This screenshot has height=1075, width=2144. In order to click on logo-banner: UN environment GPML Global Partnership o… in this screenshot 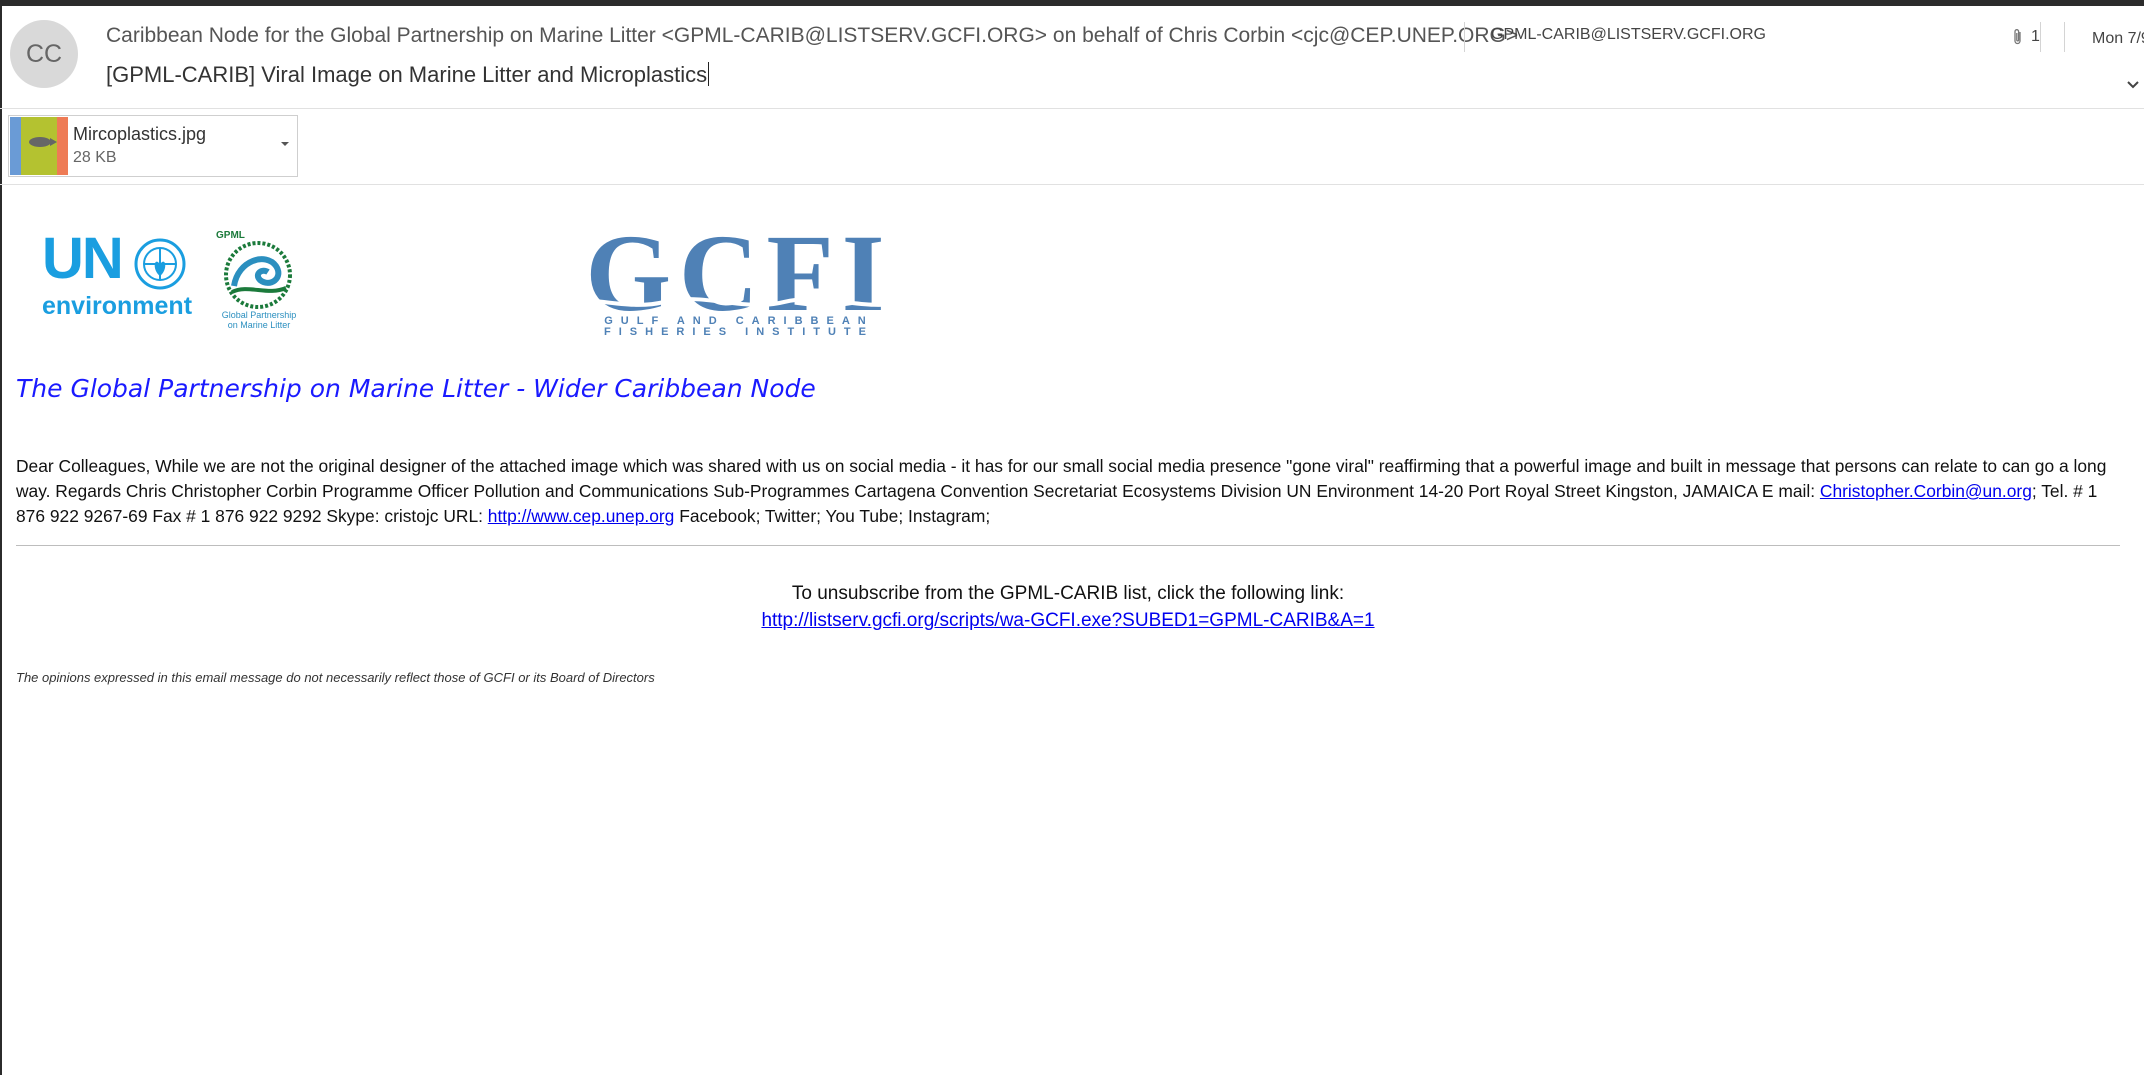, I will do `click(500, 279)`.